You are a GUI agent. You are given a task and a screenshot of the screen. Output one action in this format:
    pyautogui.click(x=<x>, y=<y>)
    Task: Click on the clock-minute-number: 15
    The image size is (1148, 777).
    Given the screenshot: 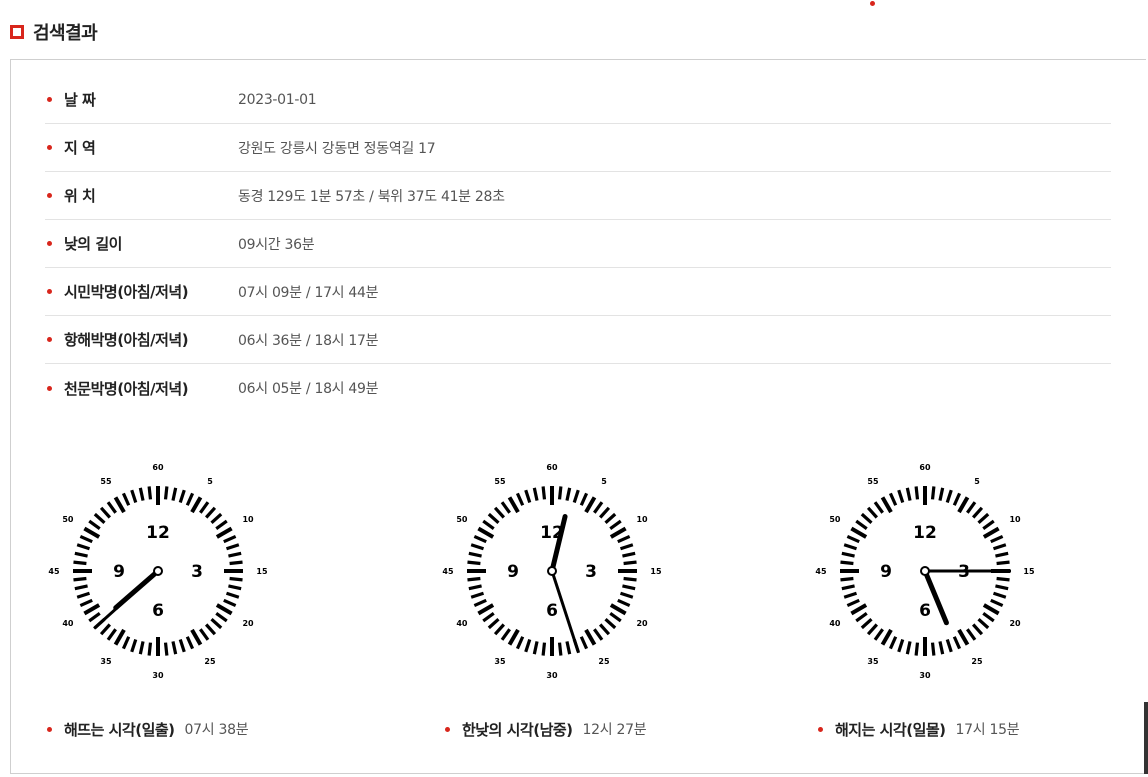 What is the action you would take?
    pyautogui.click(x=656, y=571)
    